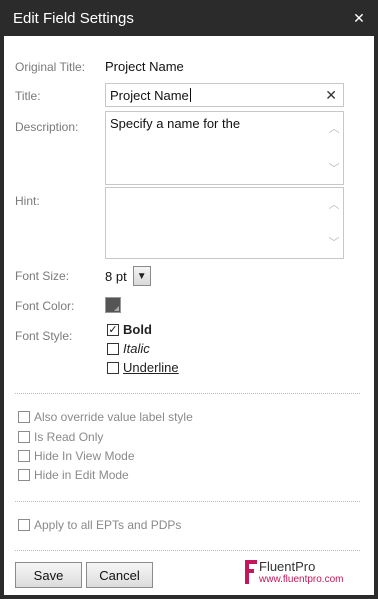  Describe the element at coordinates (108, 525) in the screenshot. I see `apply-to-all-label: Apply to all EPTs and PDPs` at that location.